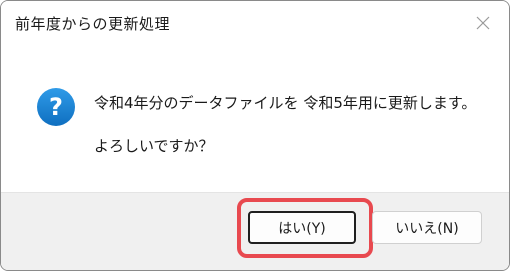 The image size is (510, 271). What do you see at coordinates (285, 103) in the screenshot?
I see `message-text: 令和4年分のデータファイルを 令和5年用に更新します。` at bounding box center [285, 103].